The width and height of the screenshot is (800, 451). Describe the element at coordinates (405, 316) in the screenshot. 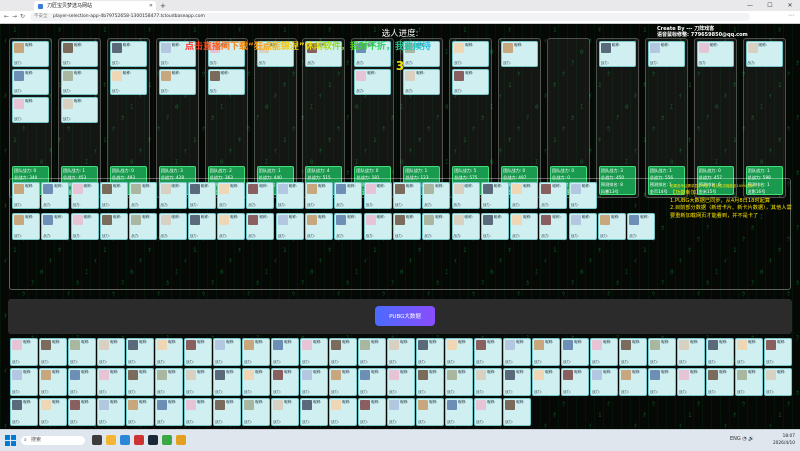

I see `pubg-data-button: PUBG大数据` at that location.